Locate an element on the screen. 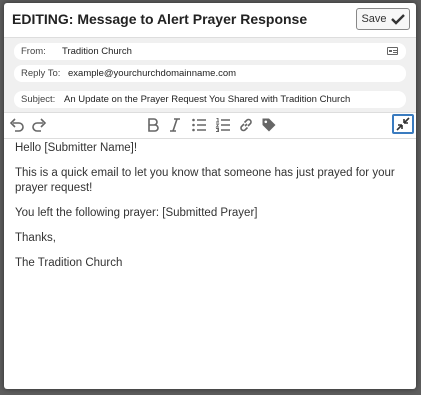  numbered-list-icon is located at coordinates (223, 125).